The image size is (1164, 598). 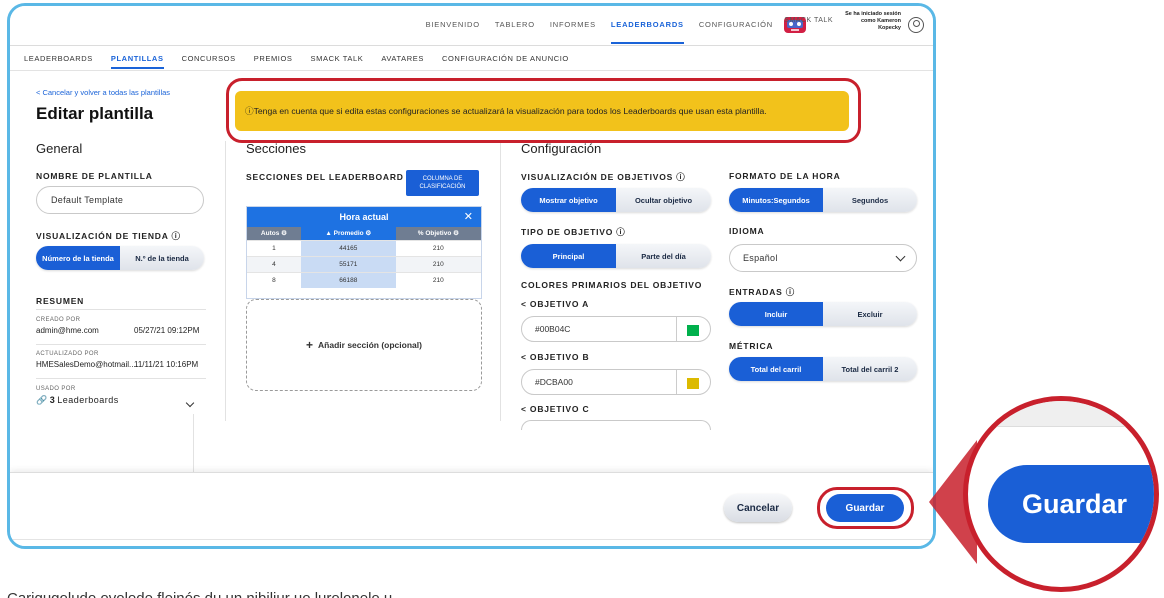 I want to click on table-row: 4 55171 210, so click(x=364, y=263).